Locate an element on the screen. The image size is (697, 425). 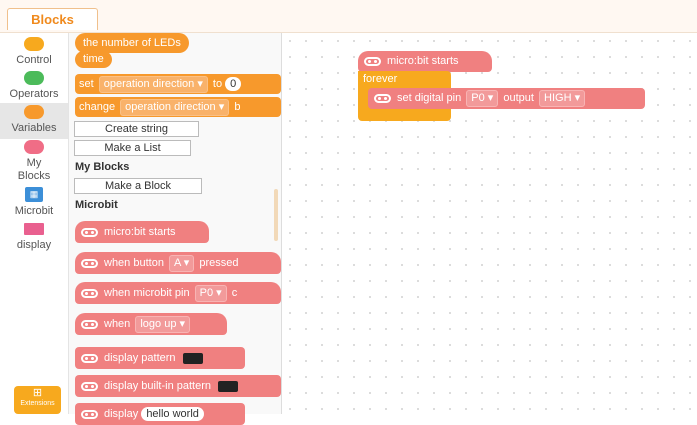
text-input: hello world is located at coordinates (172, 414).